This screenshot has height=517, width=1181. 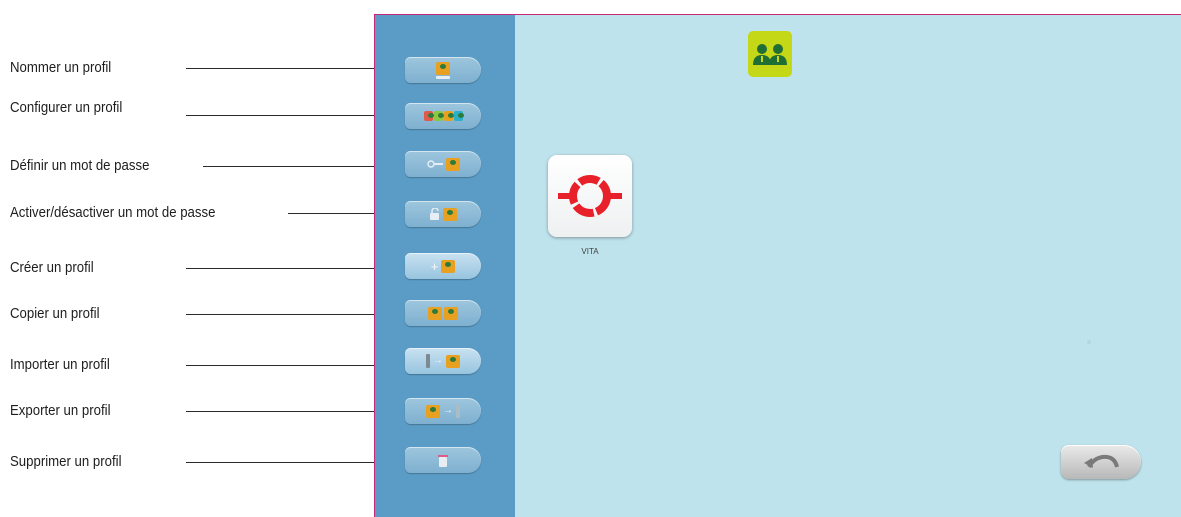 What do you see at coordinates (770, 54) in the screenshot?
I see `profiles-icon` at bounding box center [770, 54].